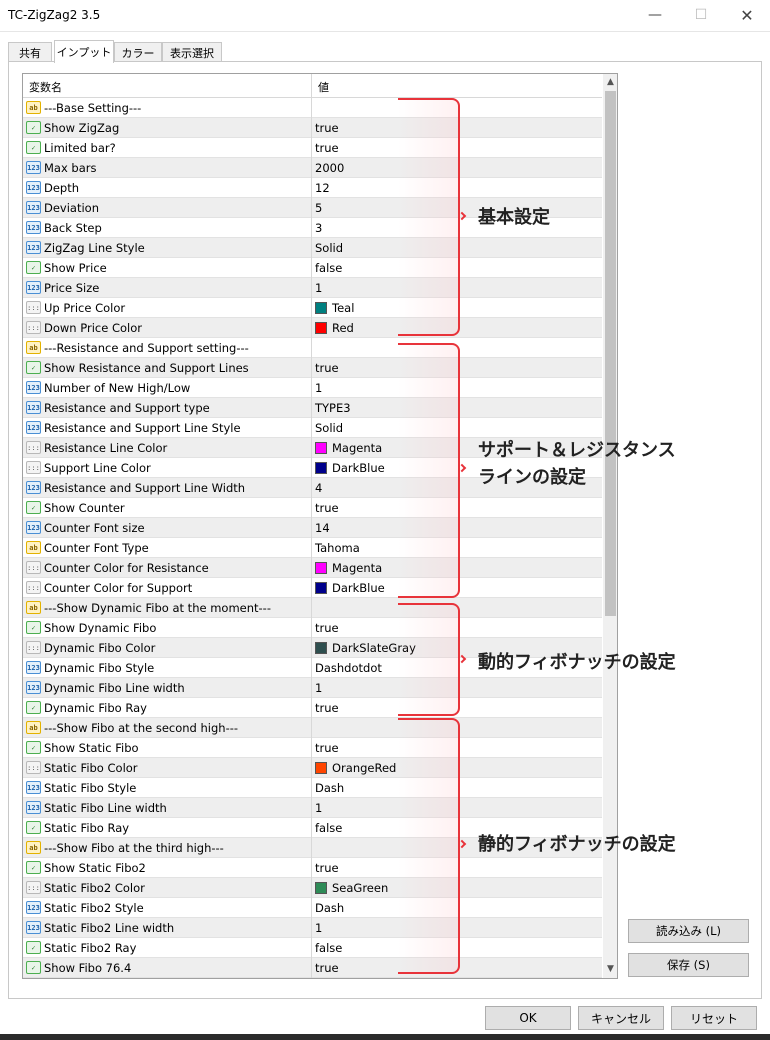  What do you see at coordinates (45, 87) in the screenshot?
I see `column-header-variable: 変数名` at bounding box center [45, 87].